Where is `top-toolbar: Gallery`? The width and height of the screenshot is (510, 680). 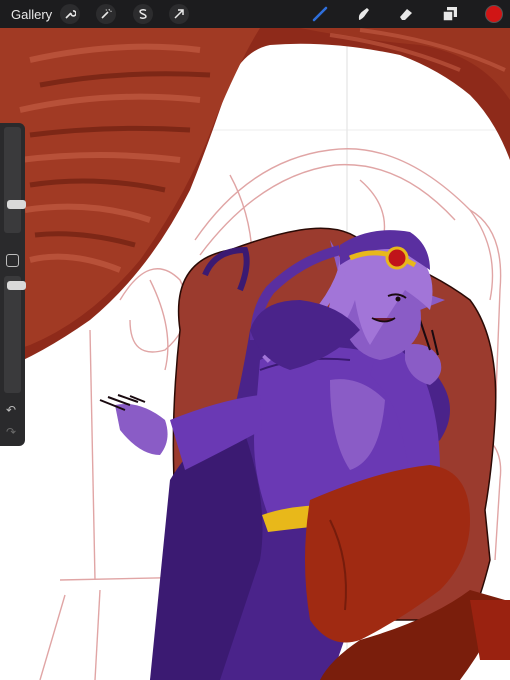
top-toolbar: Gallery is located at coordinates (255, 14).